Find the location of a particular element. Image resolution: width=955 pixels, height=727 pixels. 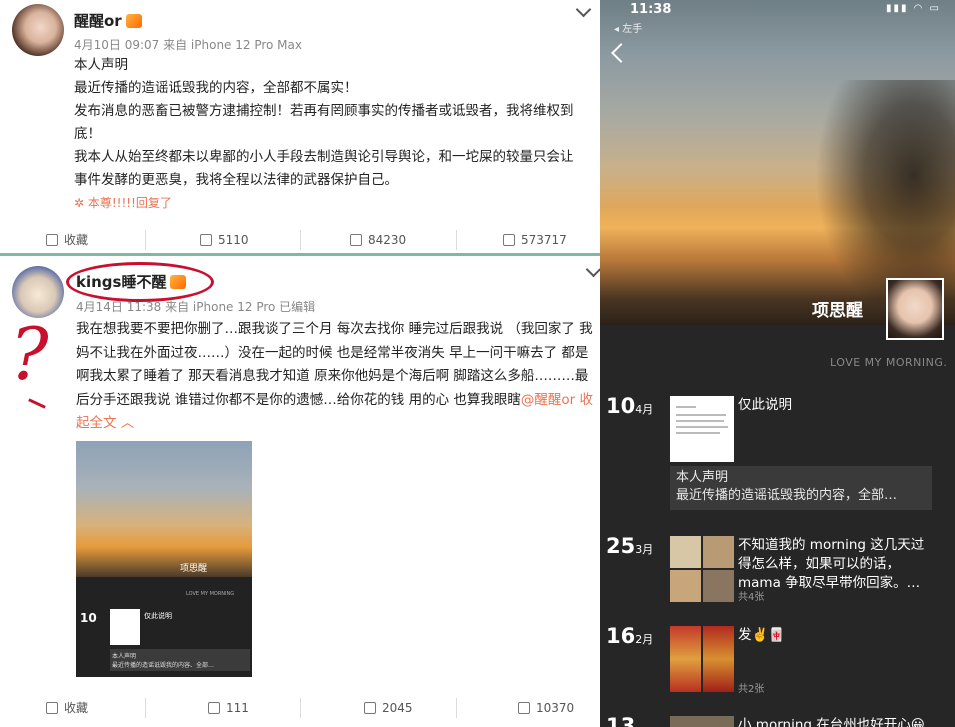

entry-title: 小 morning 在台州也好开心😀 is located at coordinates (831, 721).